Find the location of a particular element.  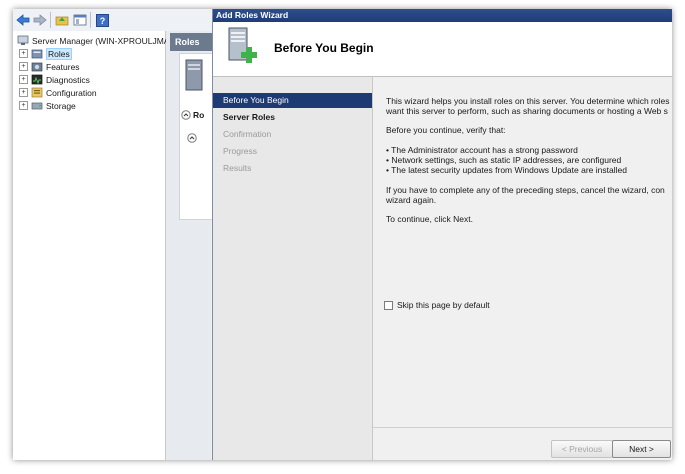

roles-header-tab: Roles is located at coordinates (192, 42).